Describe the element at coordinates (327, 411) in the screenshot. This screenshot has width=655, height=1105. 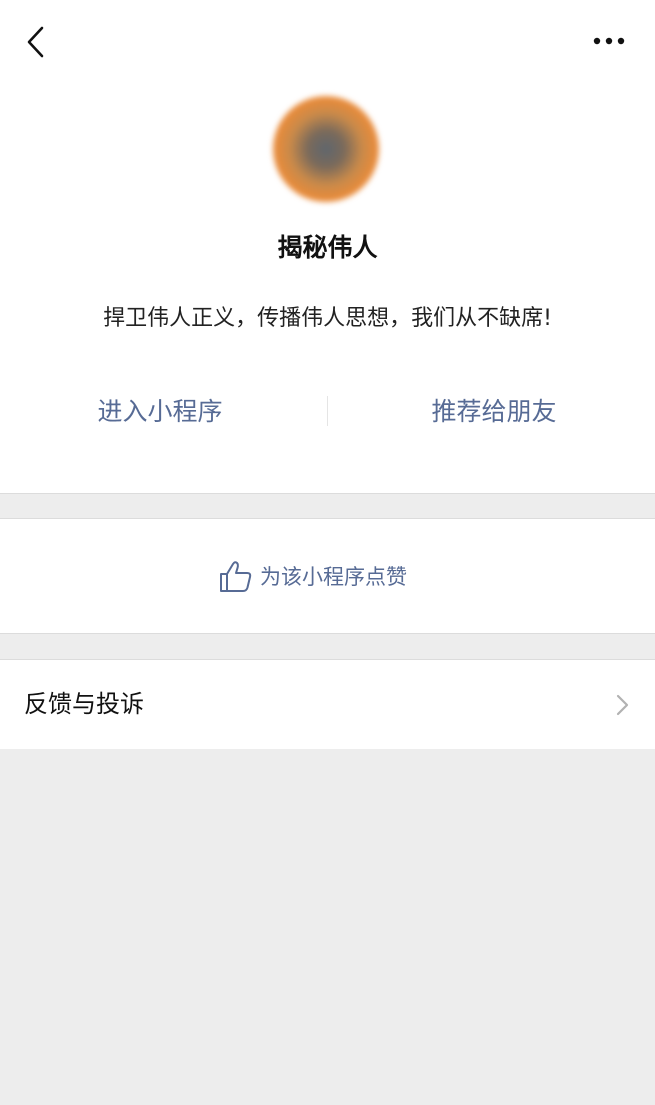
I see `actions-divider` at that location.